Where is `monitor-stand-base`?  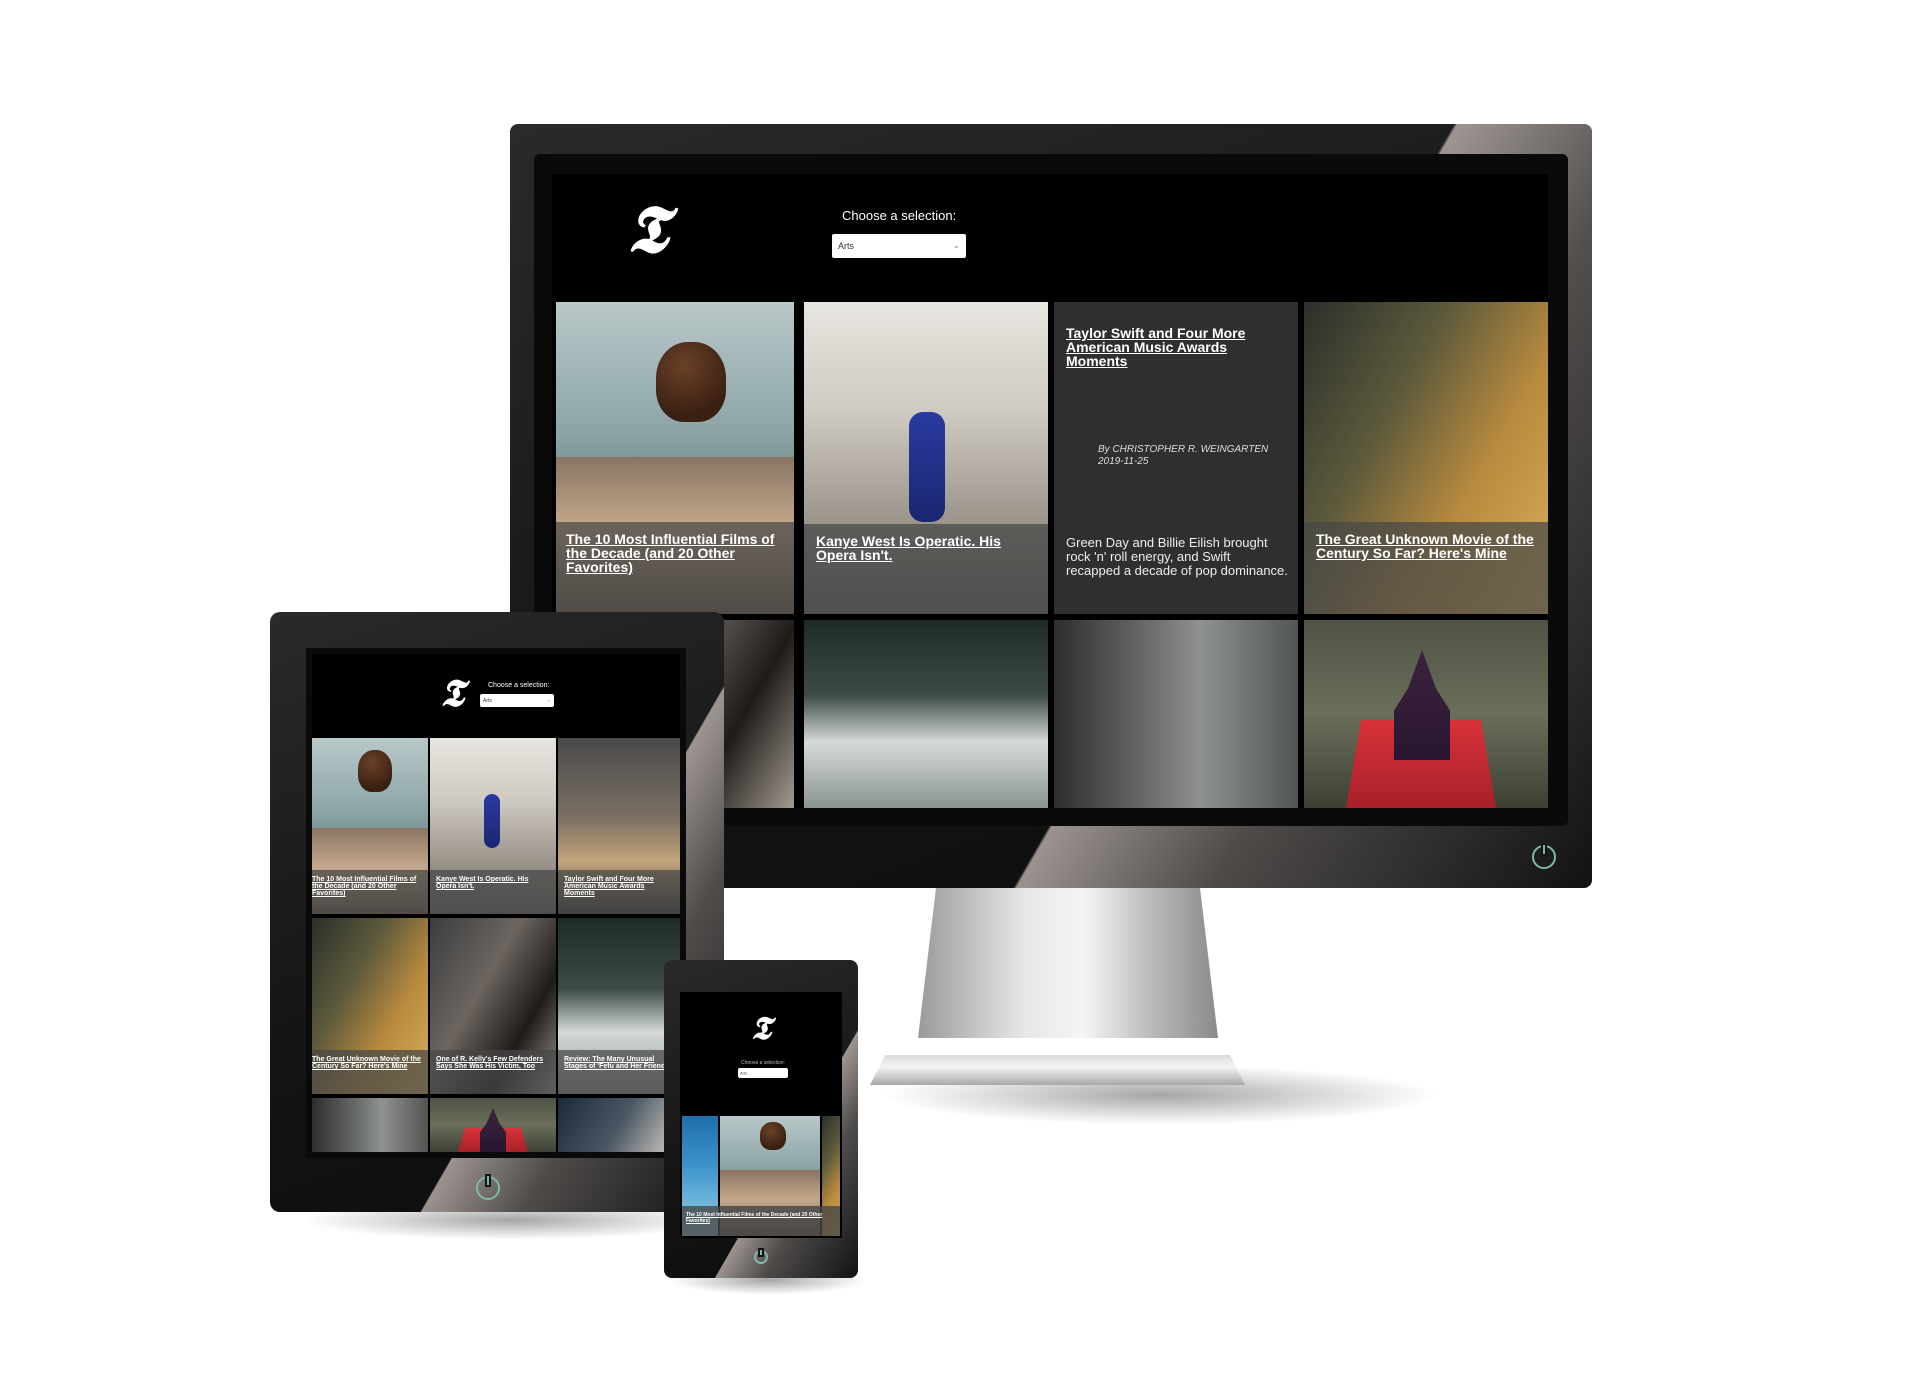 monitor-stand-base is located at coordinates (1057, 1070).